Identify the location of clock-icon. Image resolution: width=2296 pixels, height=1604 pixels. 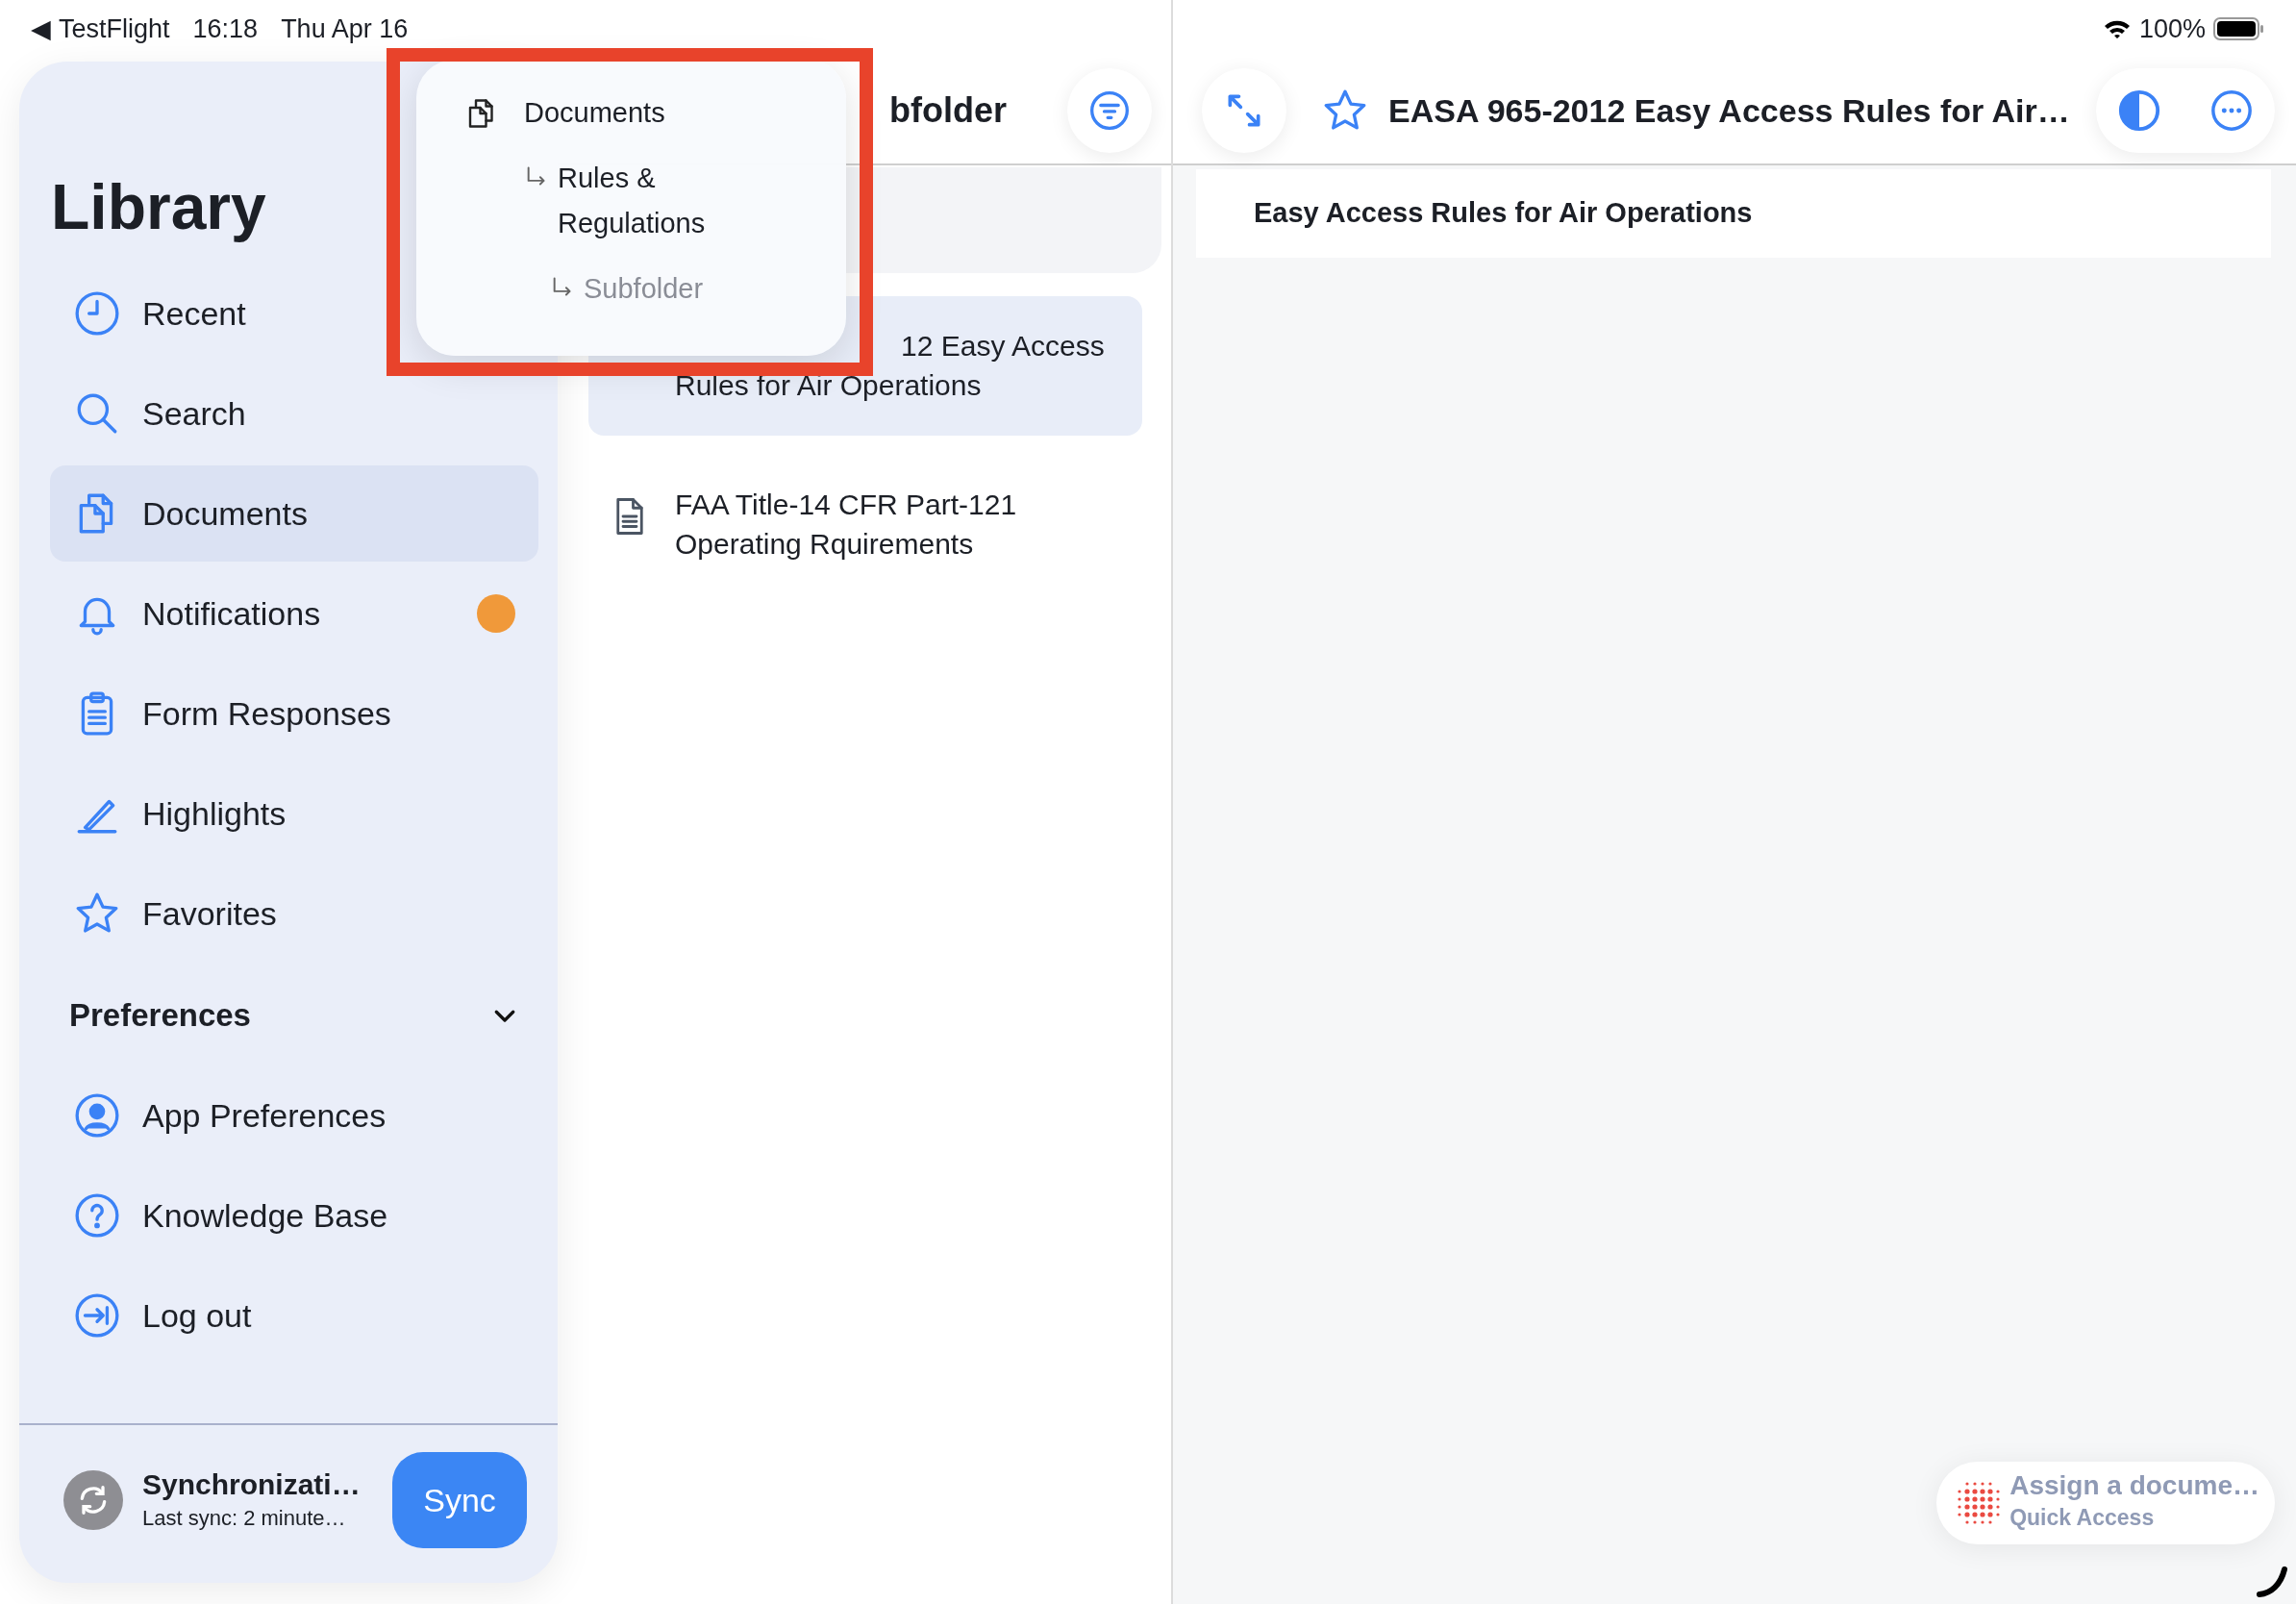
(97, 313).